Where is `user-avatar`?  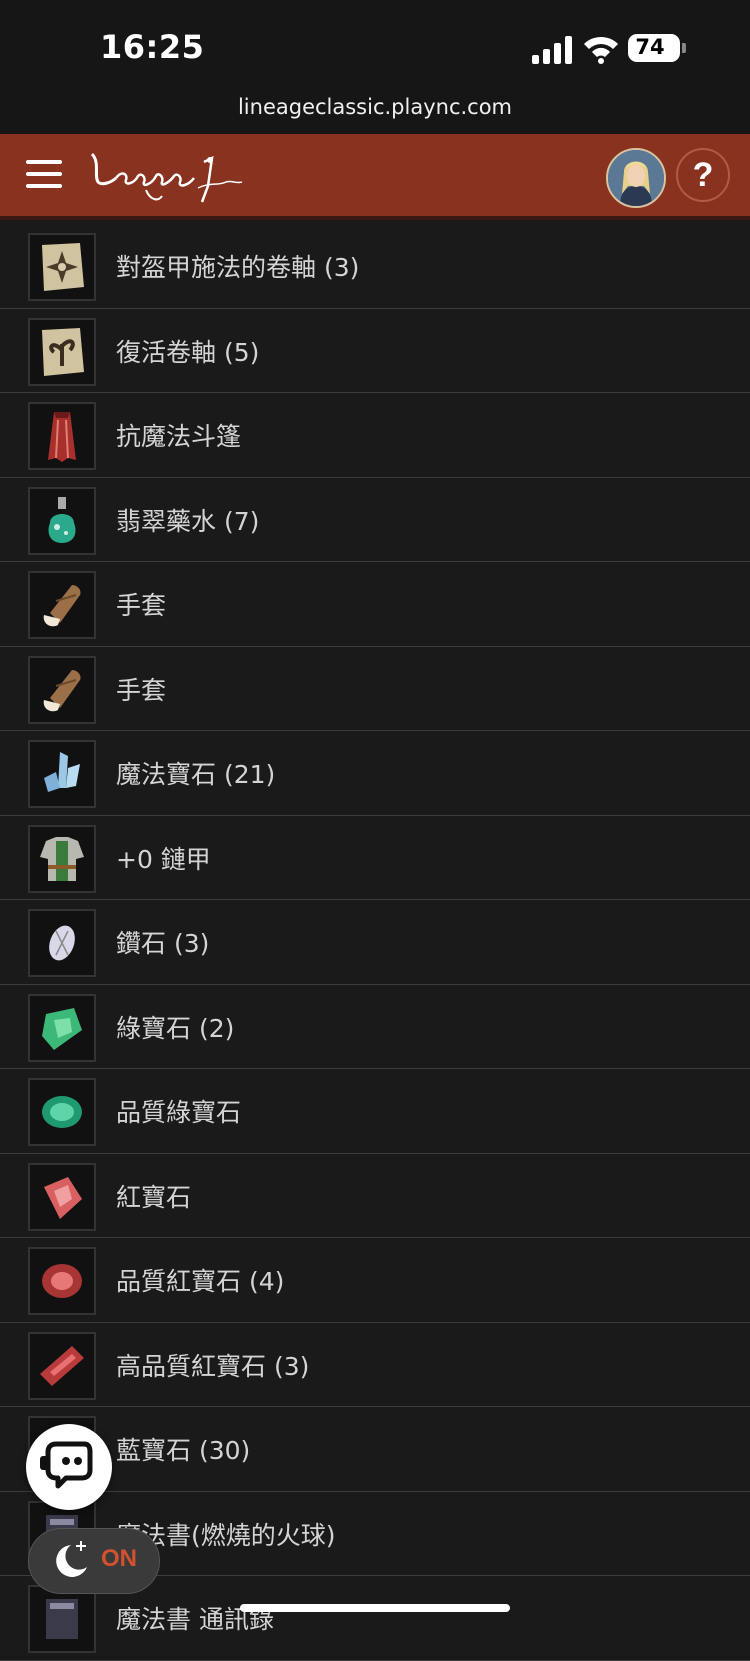 user-avatar is located at coordinates (636, 178).